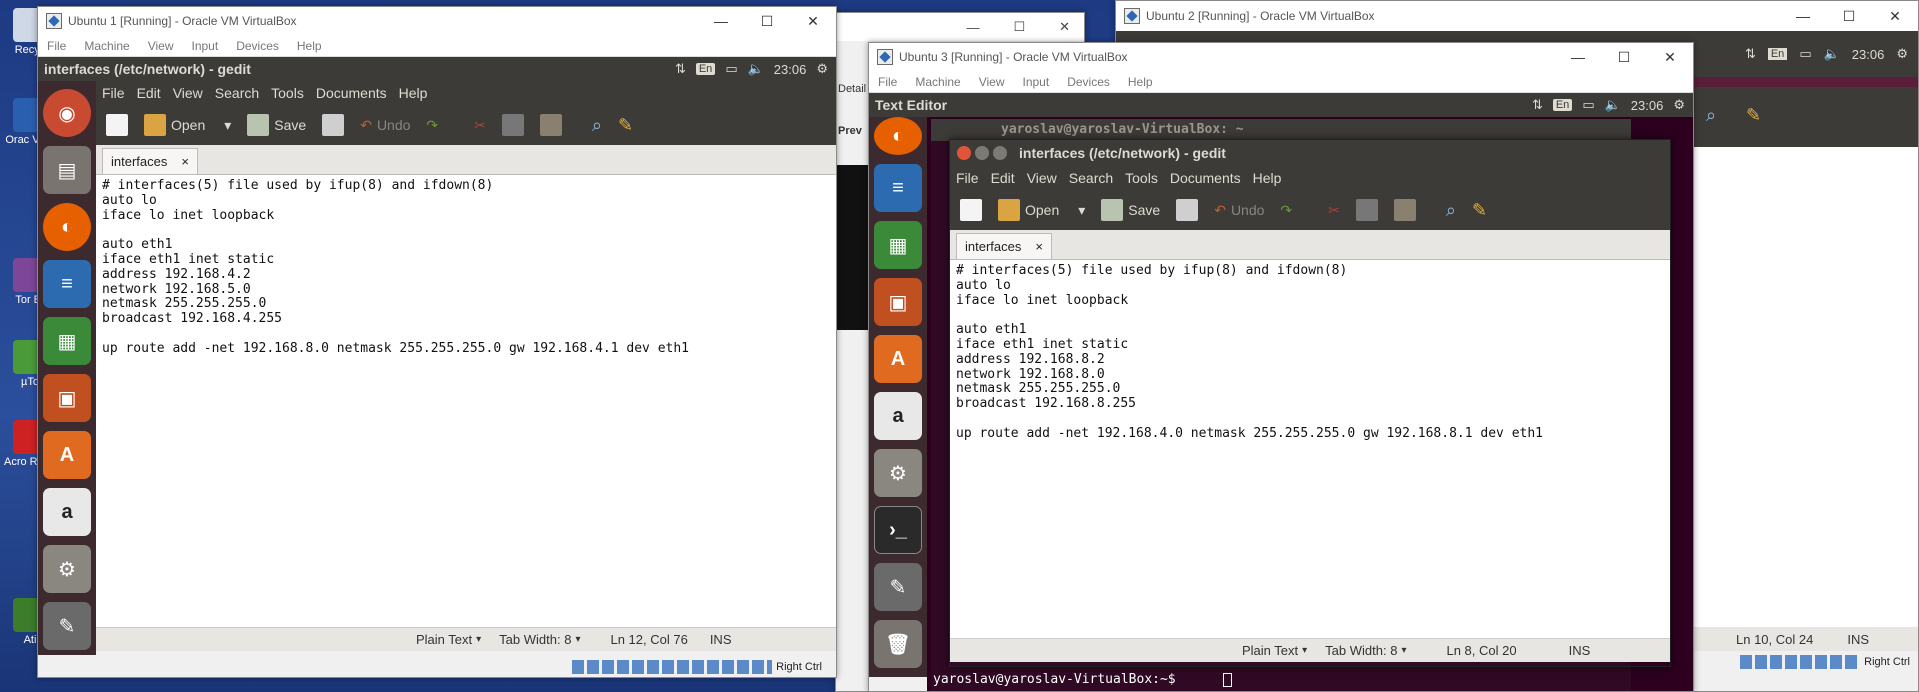  I want to click on minimize-icon, so click(982, 153).